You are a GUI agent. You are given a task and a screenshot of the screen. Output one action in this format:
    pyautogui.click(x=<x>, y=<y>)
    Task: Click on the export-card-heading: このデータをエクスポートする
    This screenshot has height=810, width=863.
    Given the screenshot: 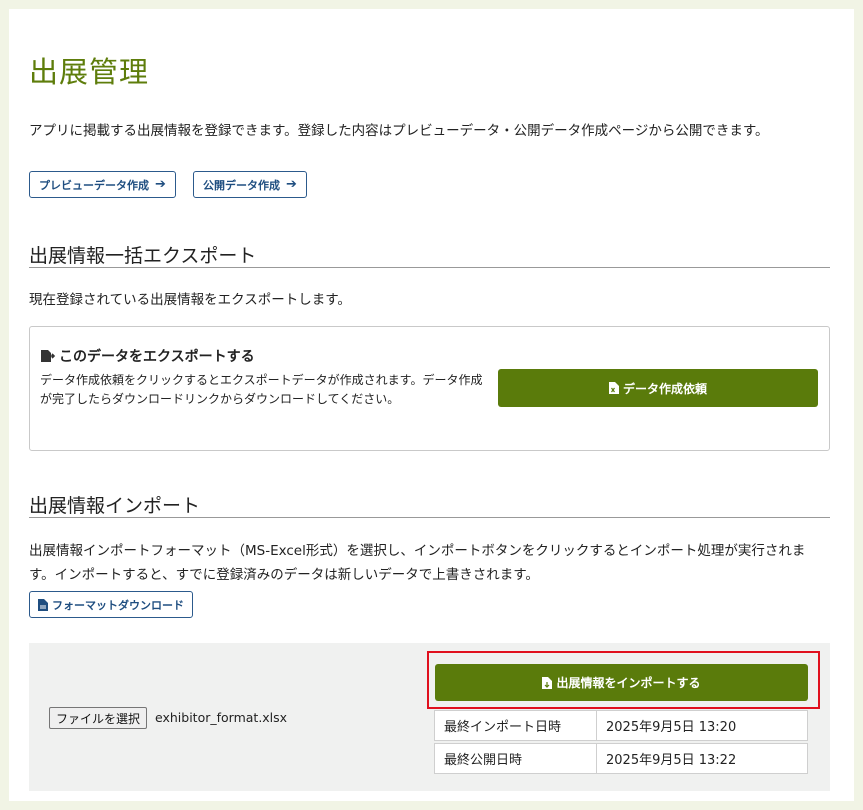 What is the action you would take?
    pyautogui.click(x=147, y=356)
    